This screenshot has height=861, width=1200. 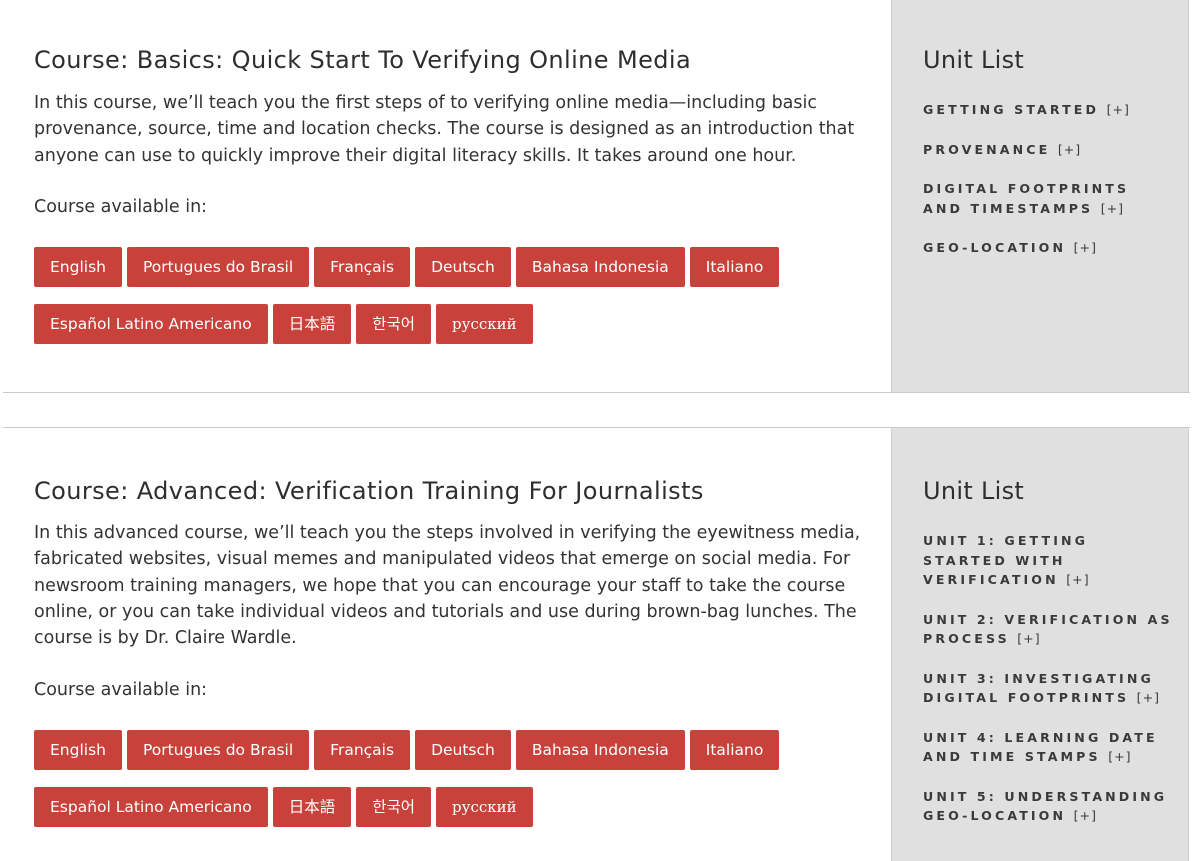 I want to click on unit-label: DIGITAL FOOTPRINTS AND TIMESTAMPS, so click(x=1026, y=198).